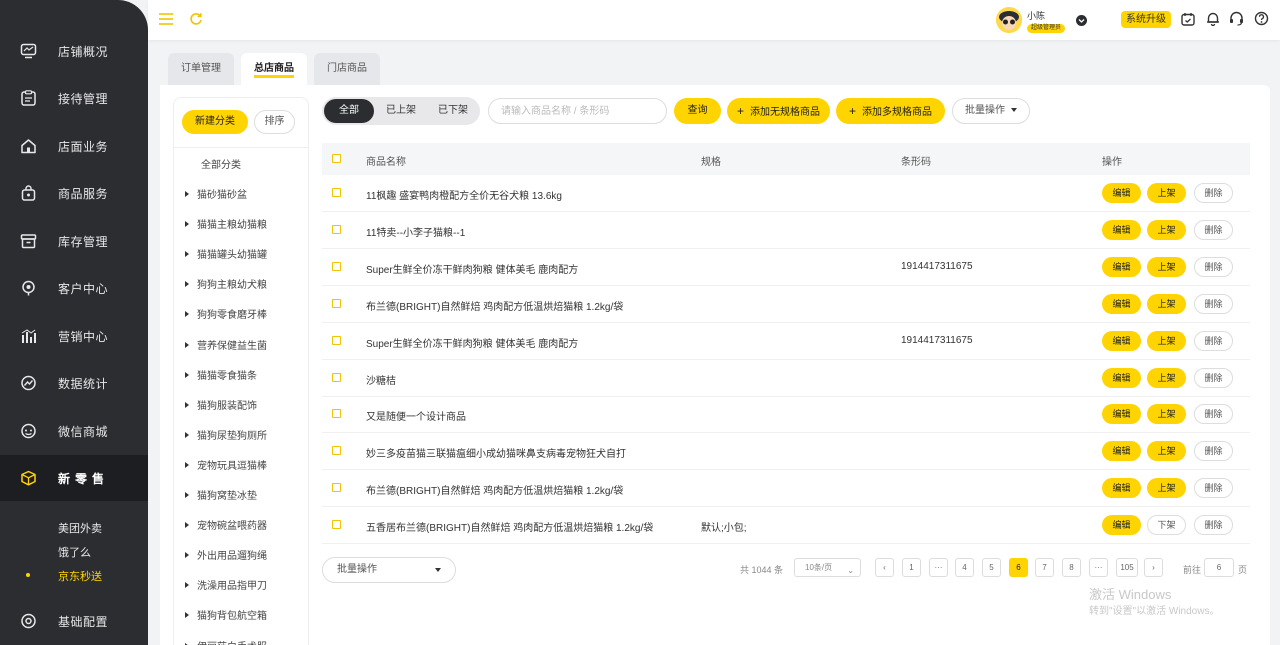 The image size is (1280, 645). Describe the element at coordinates (1009, 20) in the screenshot. I see `avatar` at that location.